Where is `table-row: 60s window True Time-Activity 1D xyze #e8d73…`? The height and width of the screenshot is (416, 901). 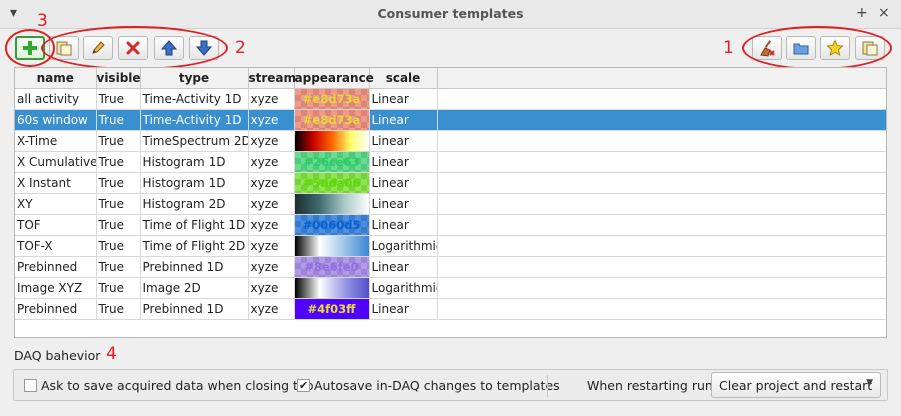 table-row: 60s window True Time-Activity 1D xyze #e8d73… is located at coordinates (450, 120).